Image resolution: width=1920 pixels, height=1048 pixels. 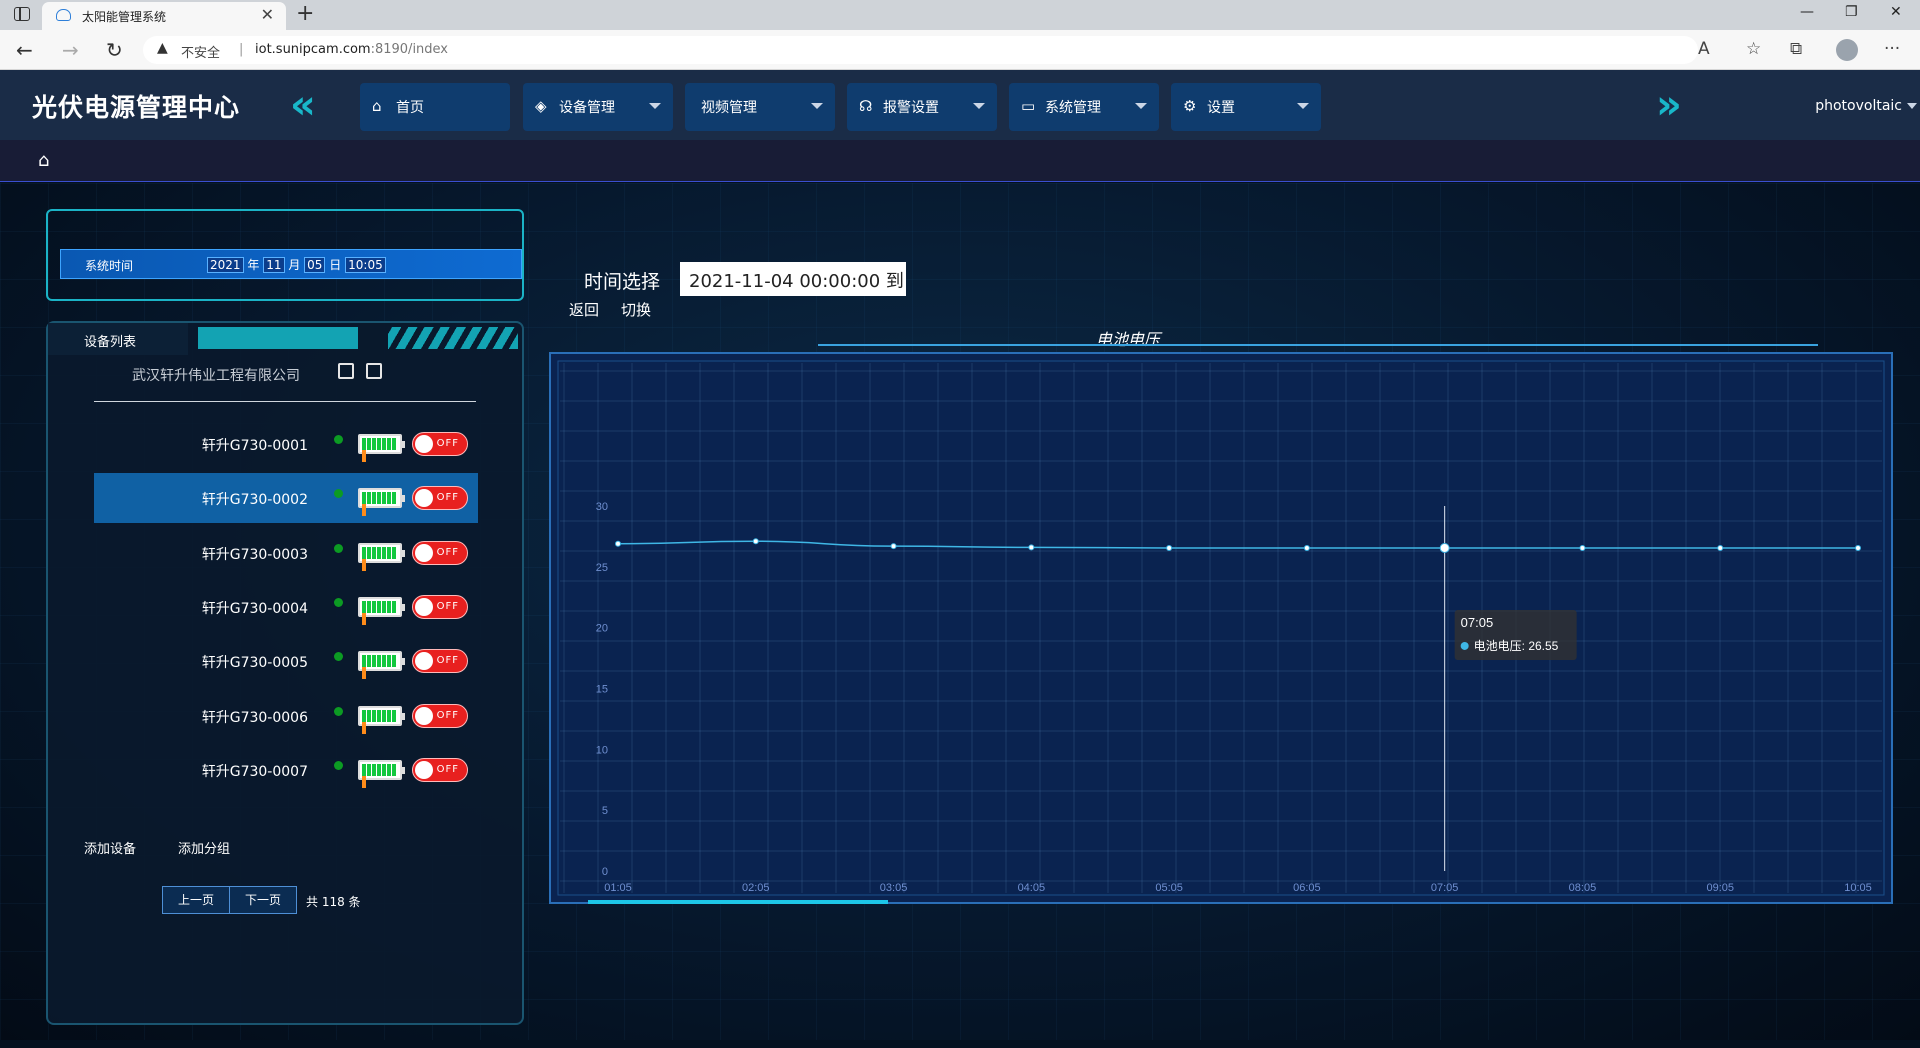 What do you see at coordinates (374, 371) in the screenshot?
I see `delete-icon` at bounding box center [374, 371].